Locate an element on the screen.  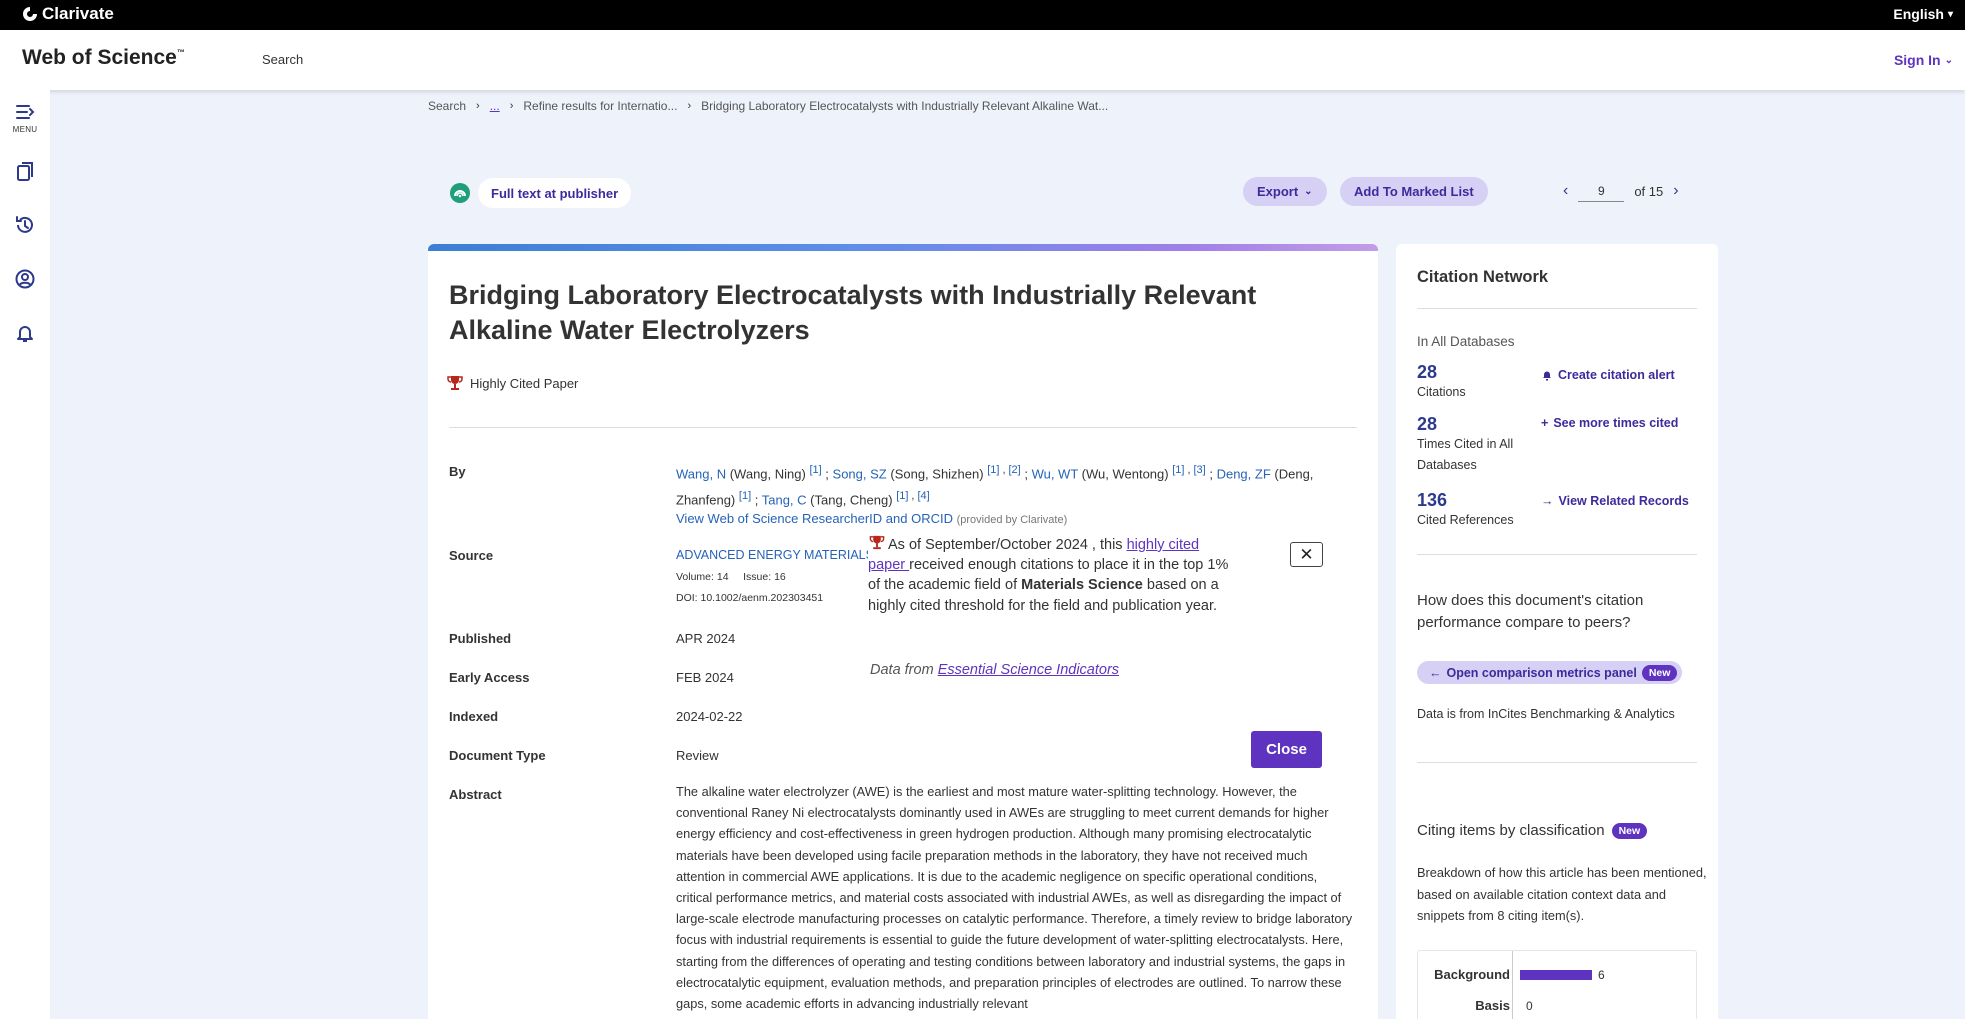
author-link: Wu, WT is located at coordinates (1055, 473).